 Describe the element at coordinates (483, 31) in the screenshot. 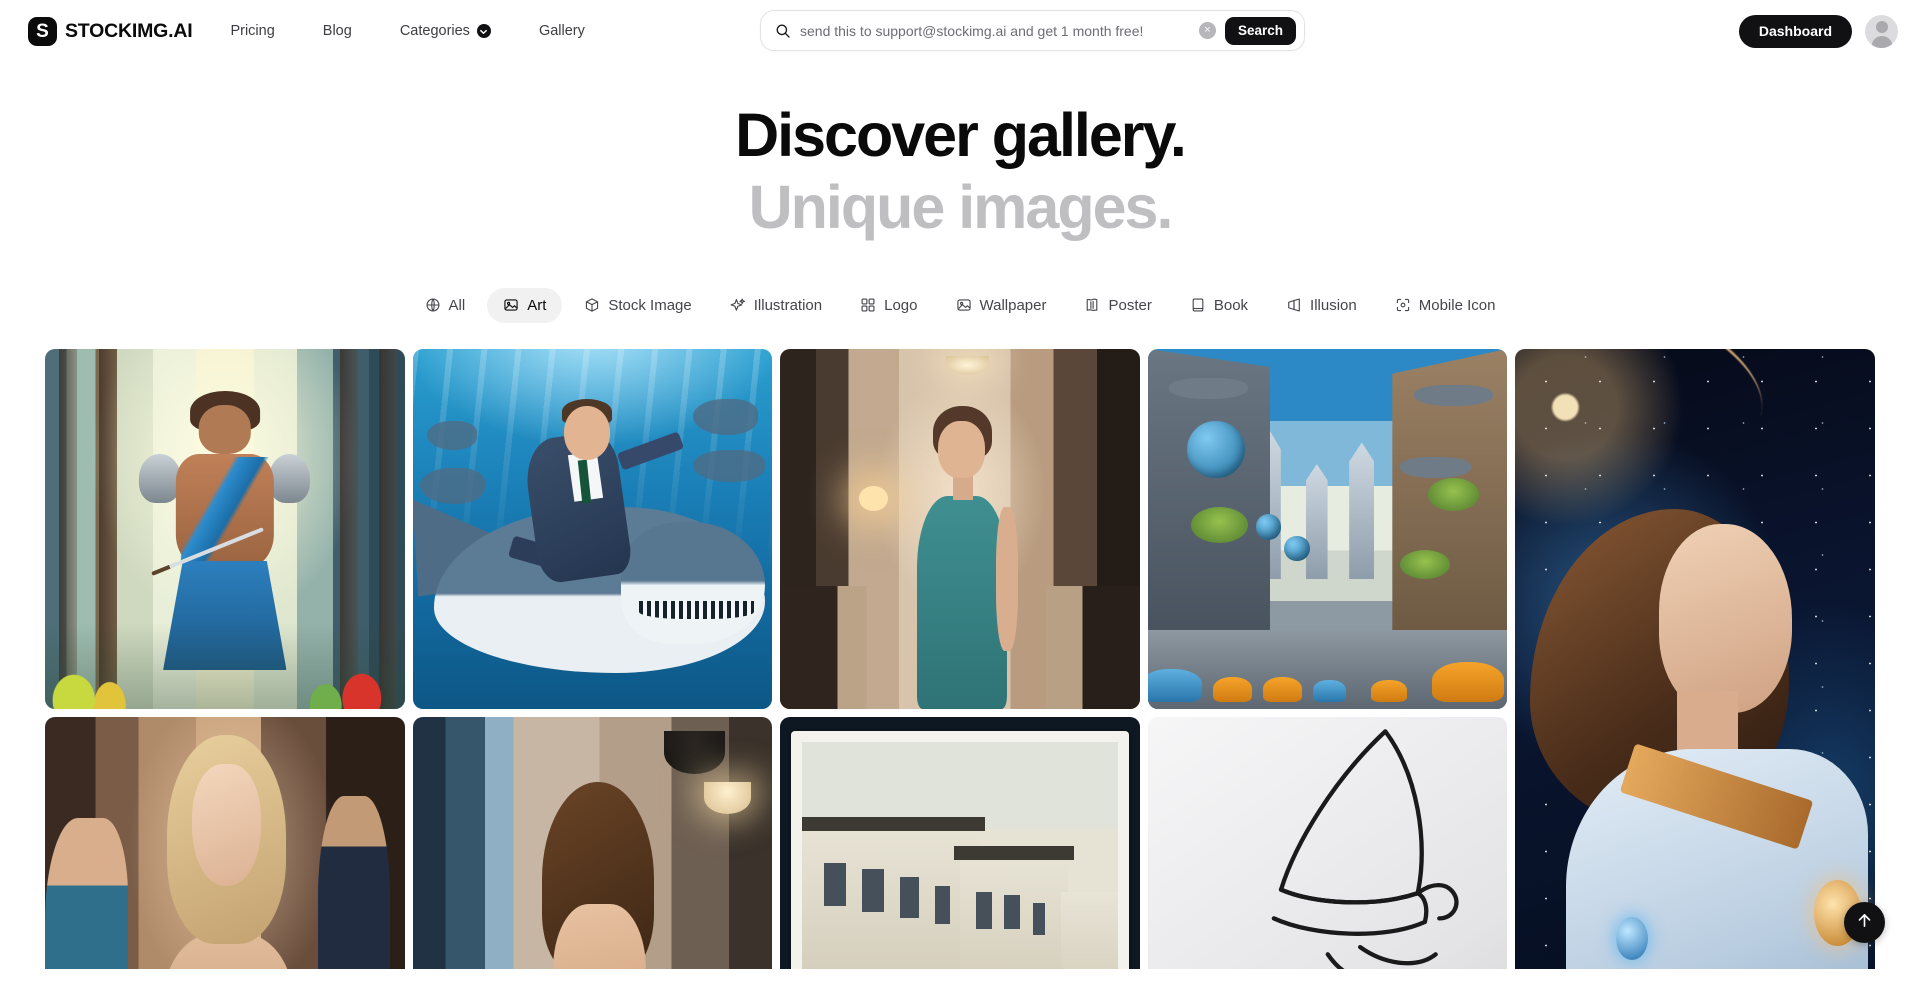

I see `chevron-down-icon` at that location.